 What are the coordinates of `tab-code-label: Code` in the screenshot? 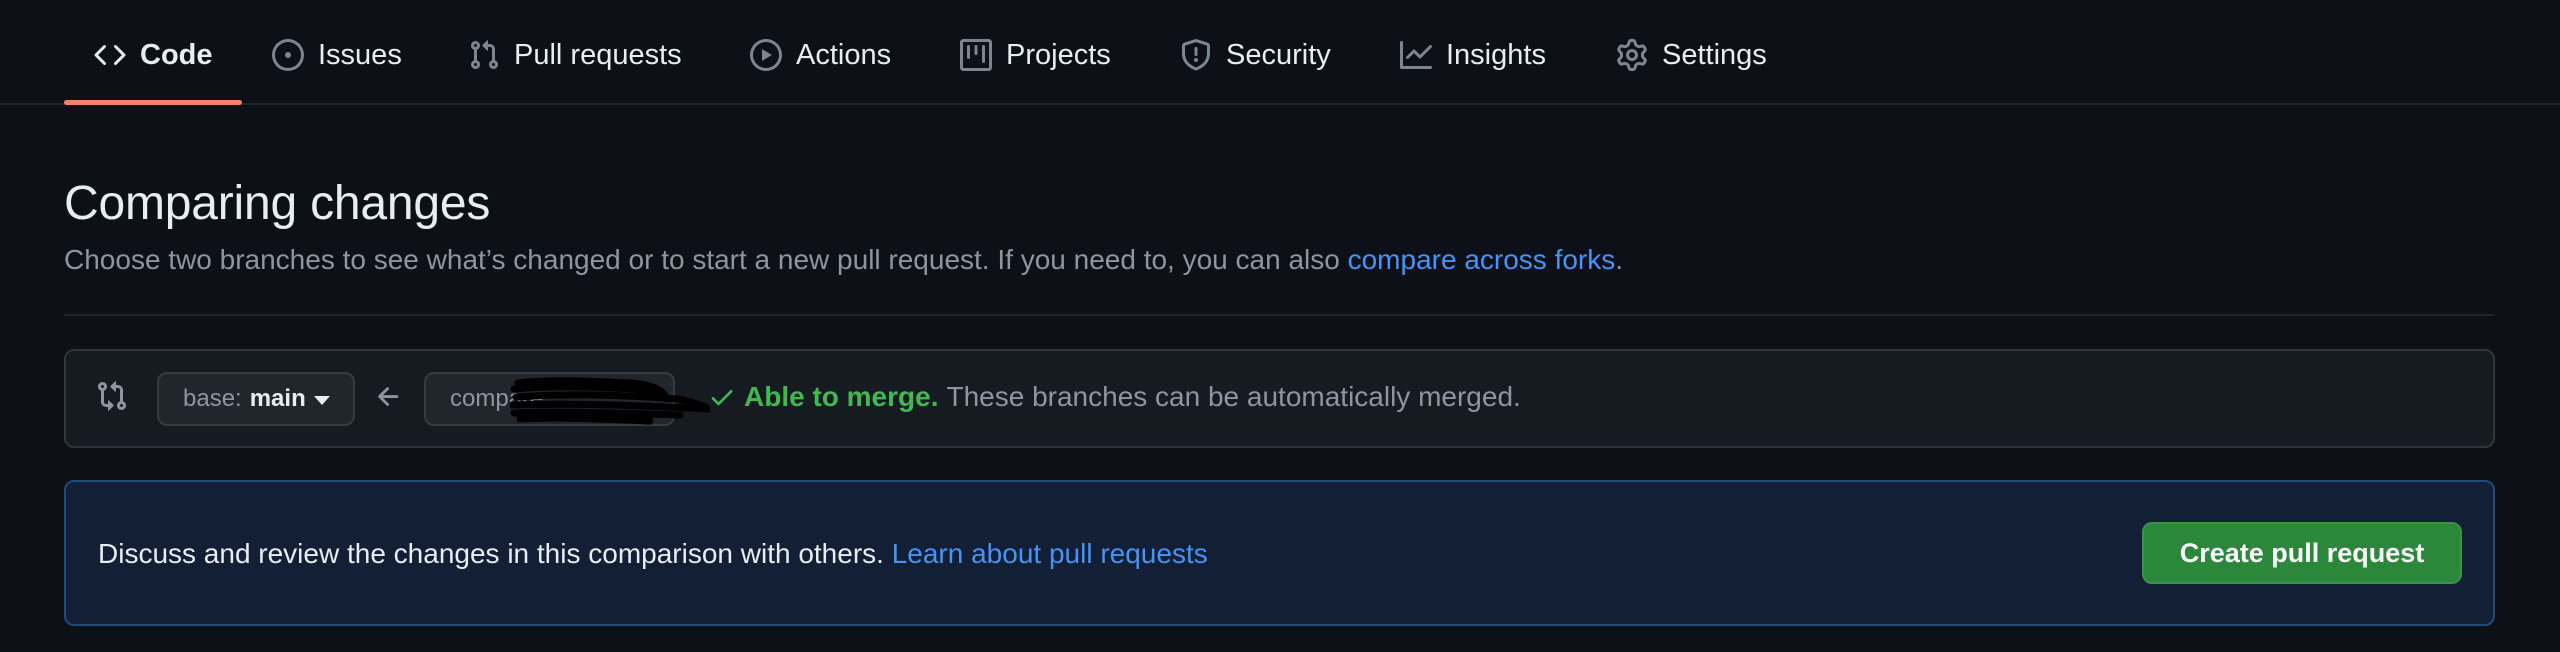 It's located at (176, 54).